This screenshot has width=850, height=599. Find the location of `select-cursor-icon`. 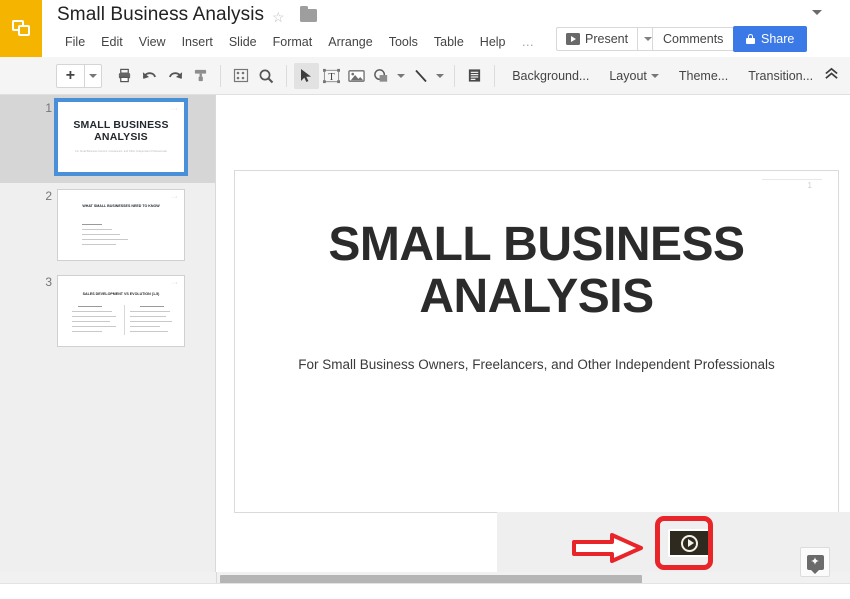

select-cursor-icon is located at coordinates (306, 75).